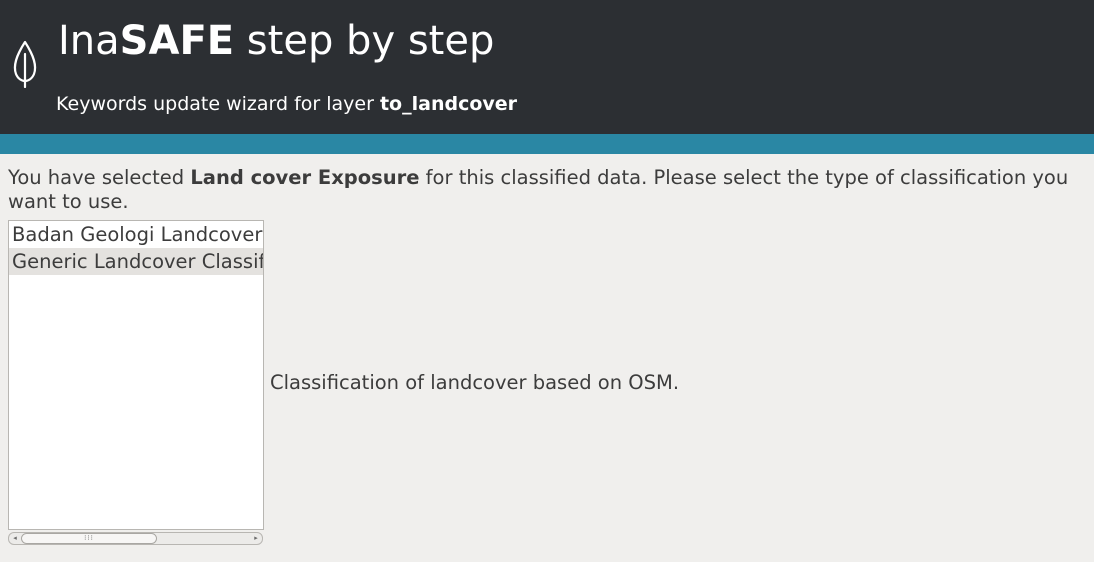 The height and width of the screenshot is (562, 1094). I want to click on list-item: Badan Geologi Landcover, so click(136, 234).